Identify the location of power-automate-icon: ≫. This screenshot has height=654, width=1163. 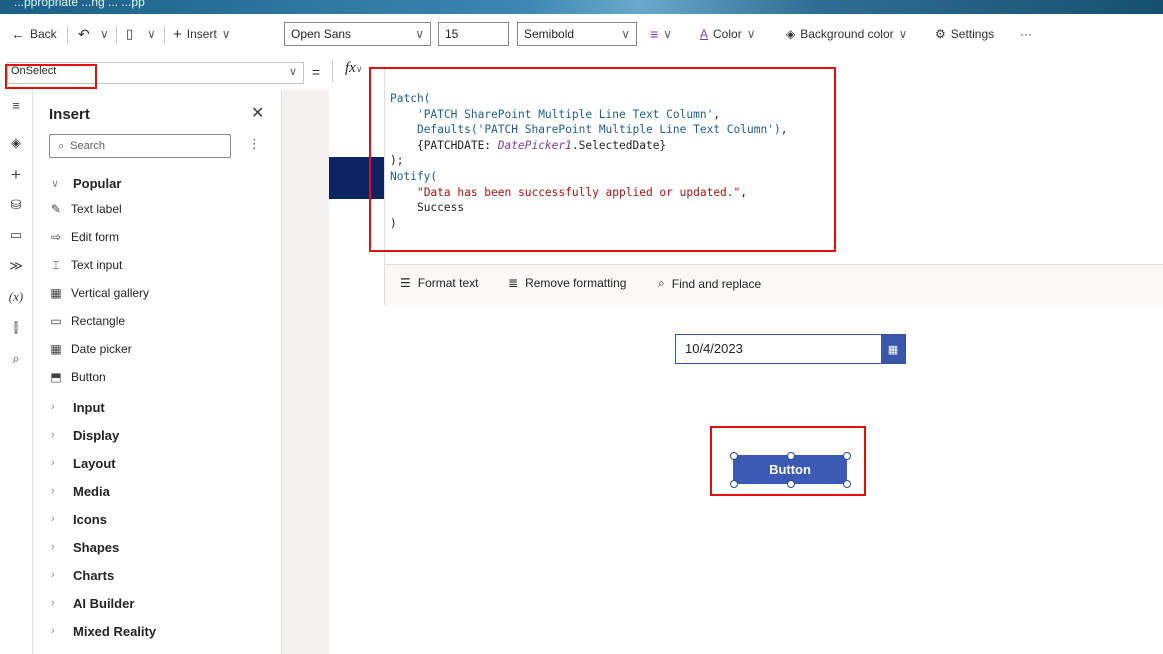
(16, 266).